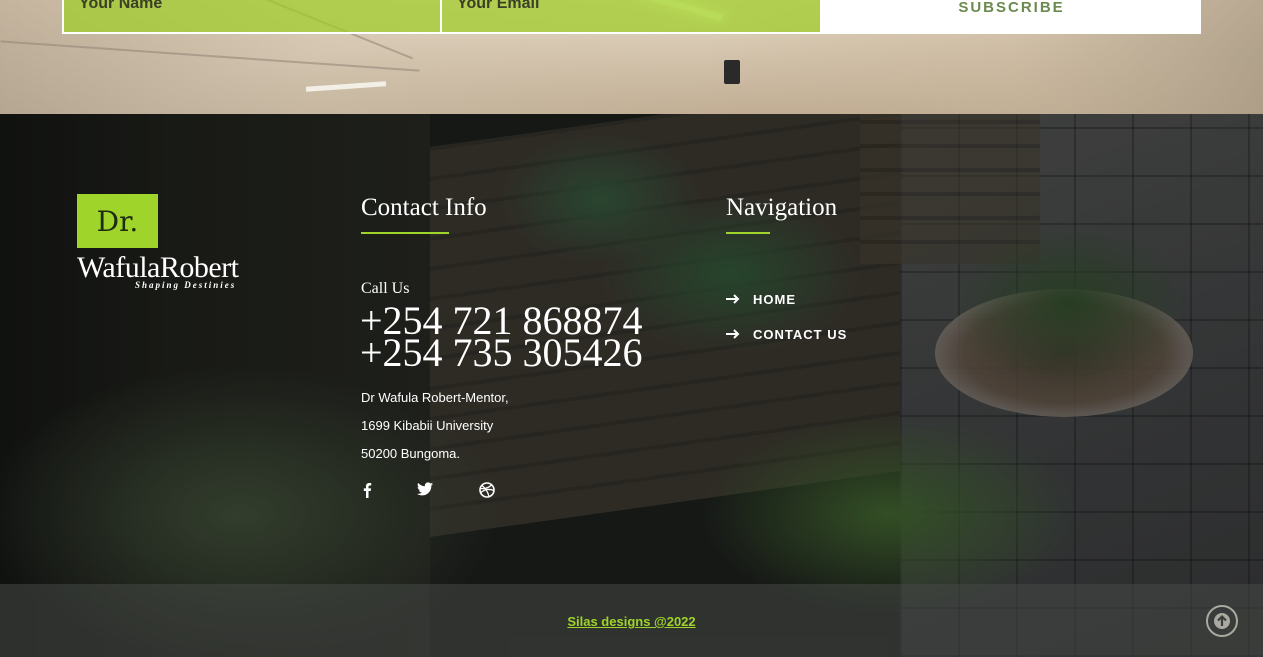 This screenshot has height=657, width=1263. I want to click on address-line: Dr Wafula Robert-Mentor,, so click(435, 397).